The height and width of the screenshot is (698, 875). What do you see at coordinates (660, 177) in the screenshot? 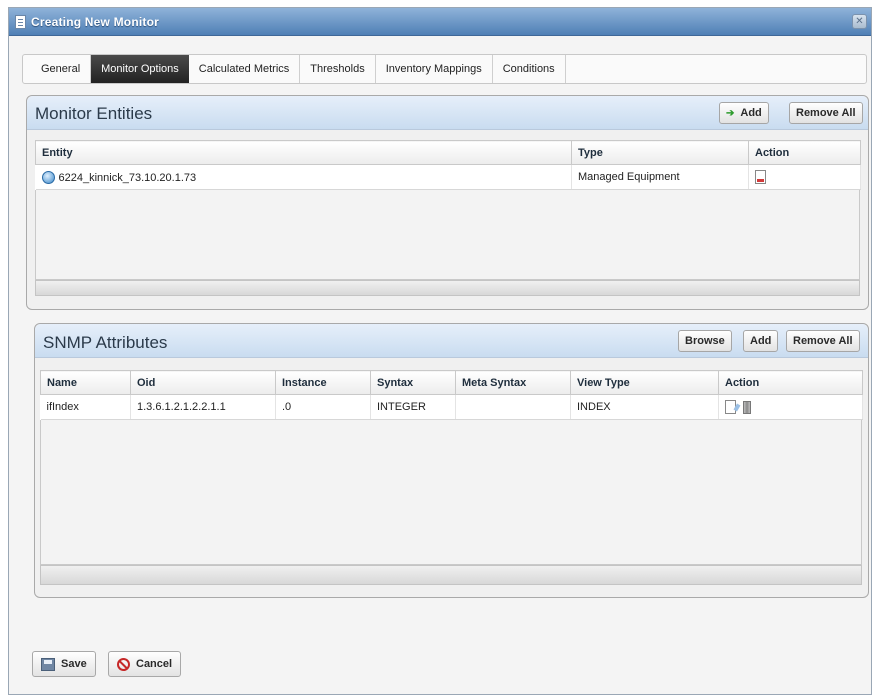
I see `entity-type: Managed Equipment` at bounding box center [660, 177].